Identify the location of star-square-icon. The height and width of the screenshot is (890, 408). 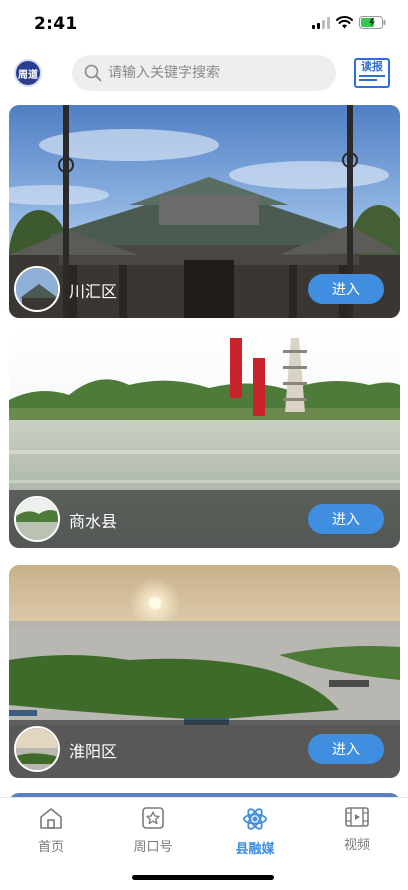
(153, 818).